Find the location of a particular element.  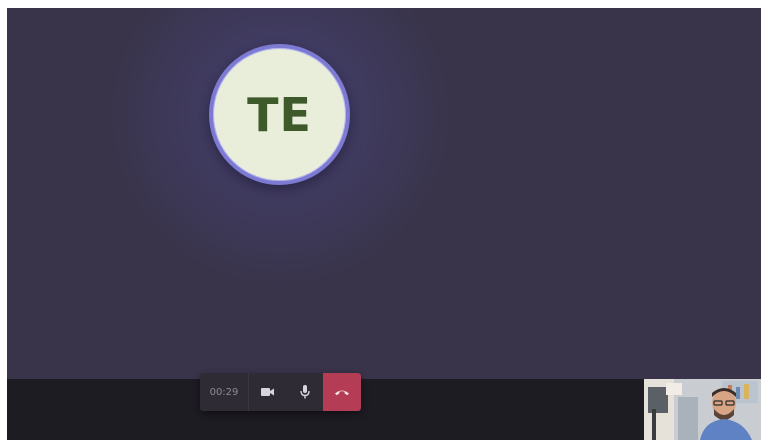

self-video-image is located at coordinates (702, 409).